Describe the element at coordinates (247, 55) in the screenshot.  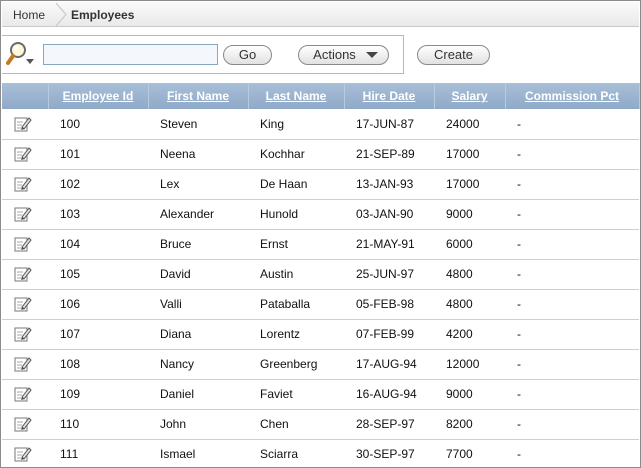
I see `go-button: Go` at that location.